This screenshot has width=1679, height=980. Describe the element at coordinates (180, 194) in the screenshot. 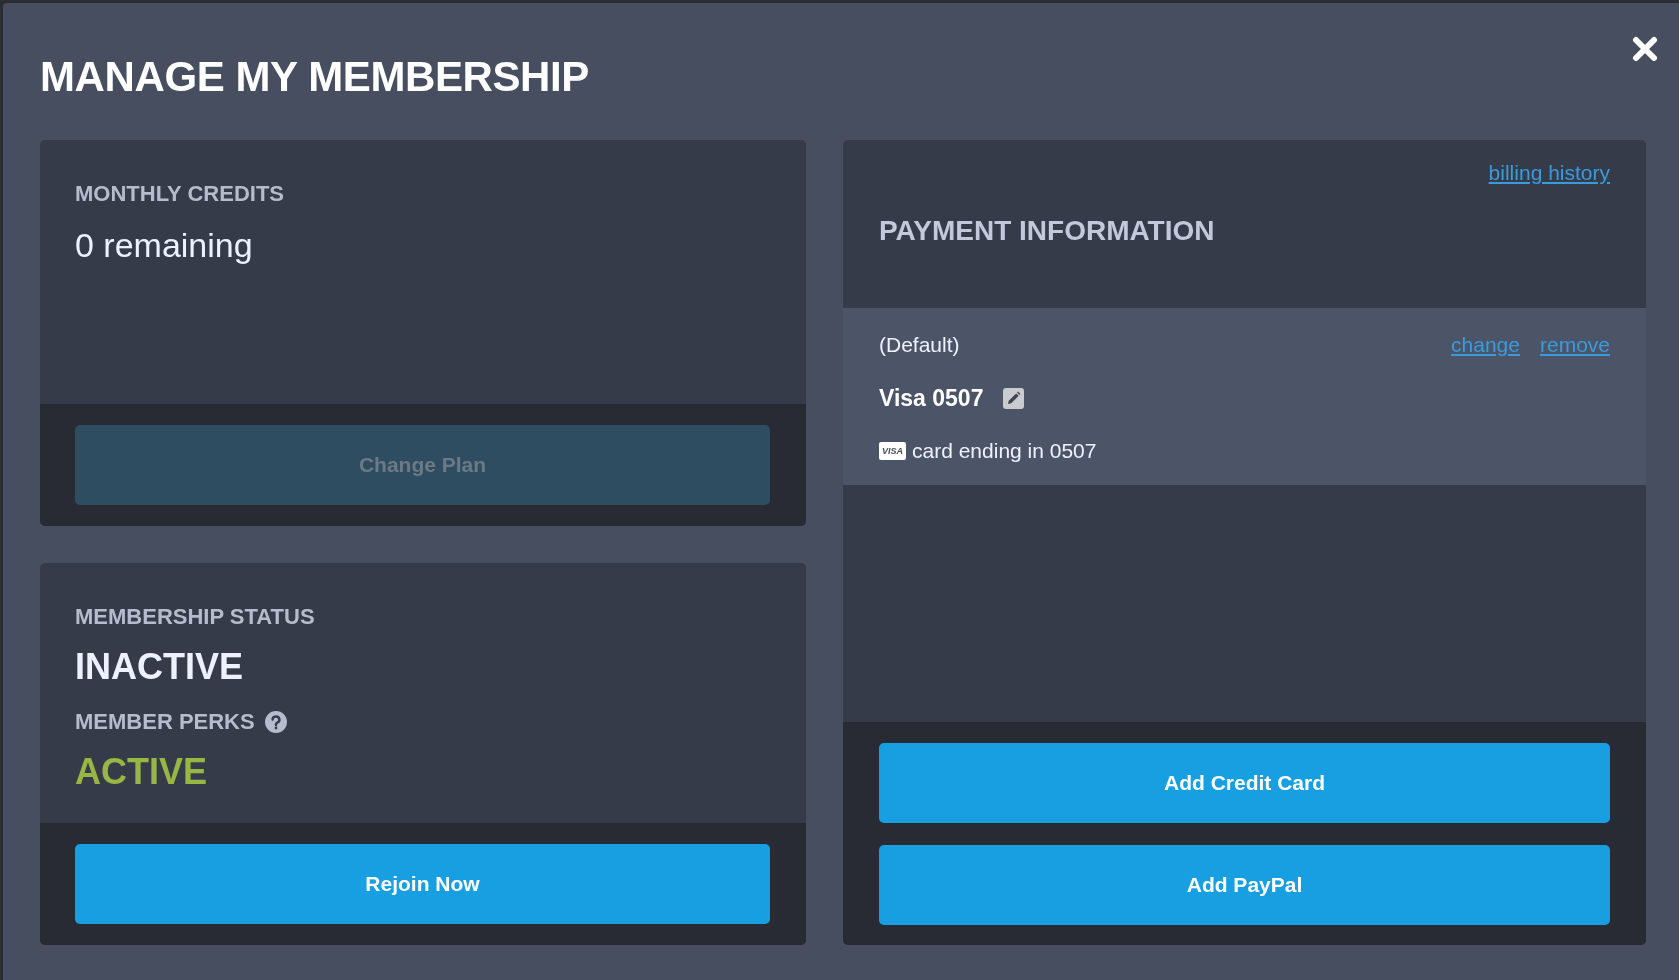

I see `credits-label: MONTHLY CREDITS` at that location.